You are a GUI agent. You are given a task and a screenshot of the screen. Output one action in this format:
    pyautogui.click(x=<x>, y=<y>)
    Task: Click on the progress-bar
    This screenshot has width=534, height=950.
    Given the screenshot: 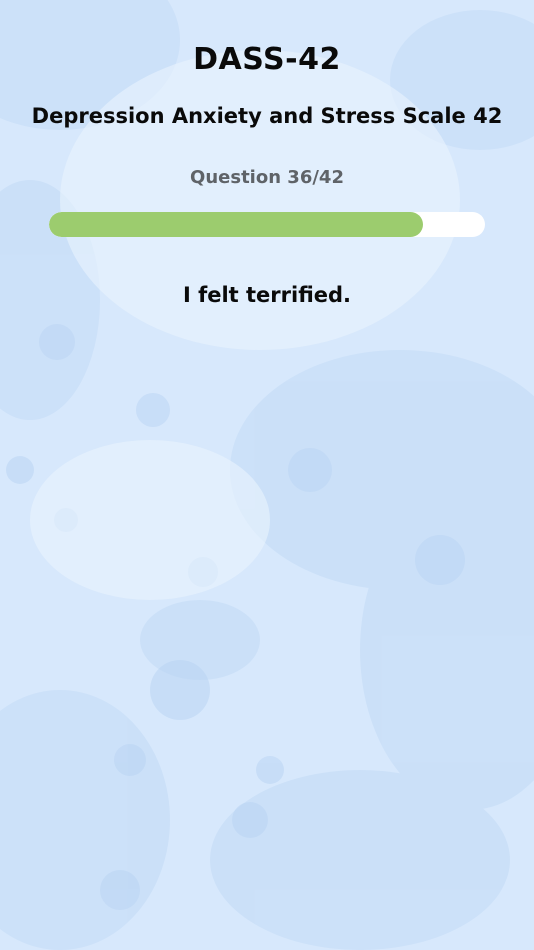 What is the action you would take?
    pyautogui.click(x=267, y=224)
    